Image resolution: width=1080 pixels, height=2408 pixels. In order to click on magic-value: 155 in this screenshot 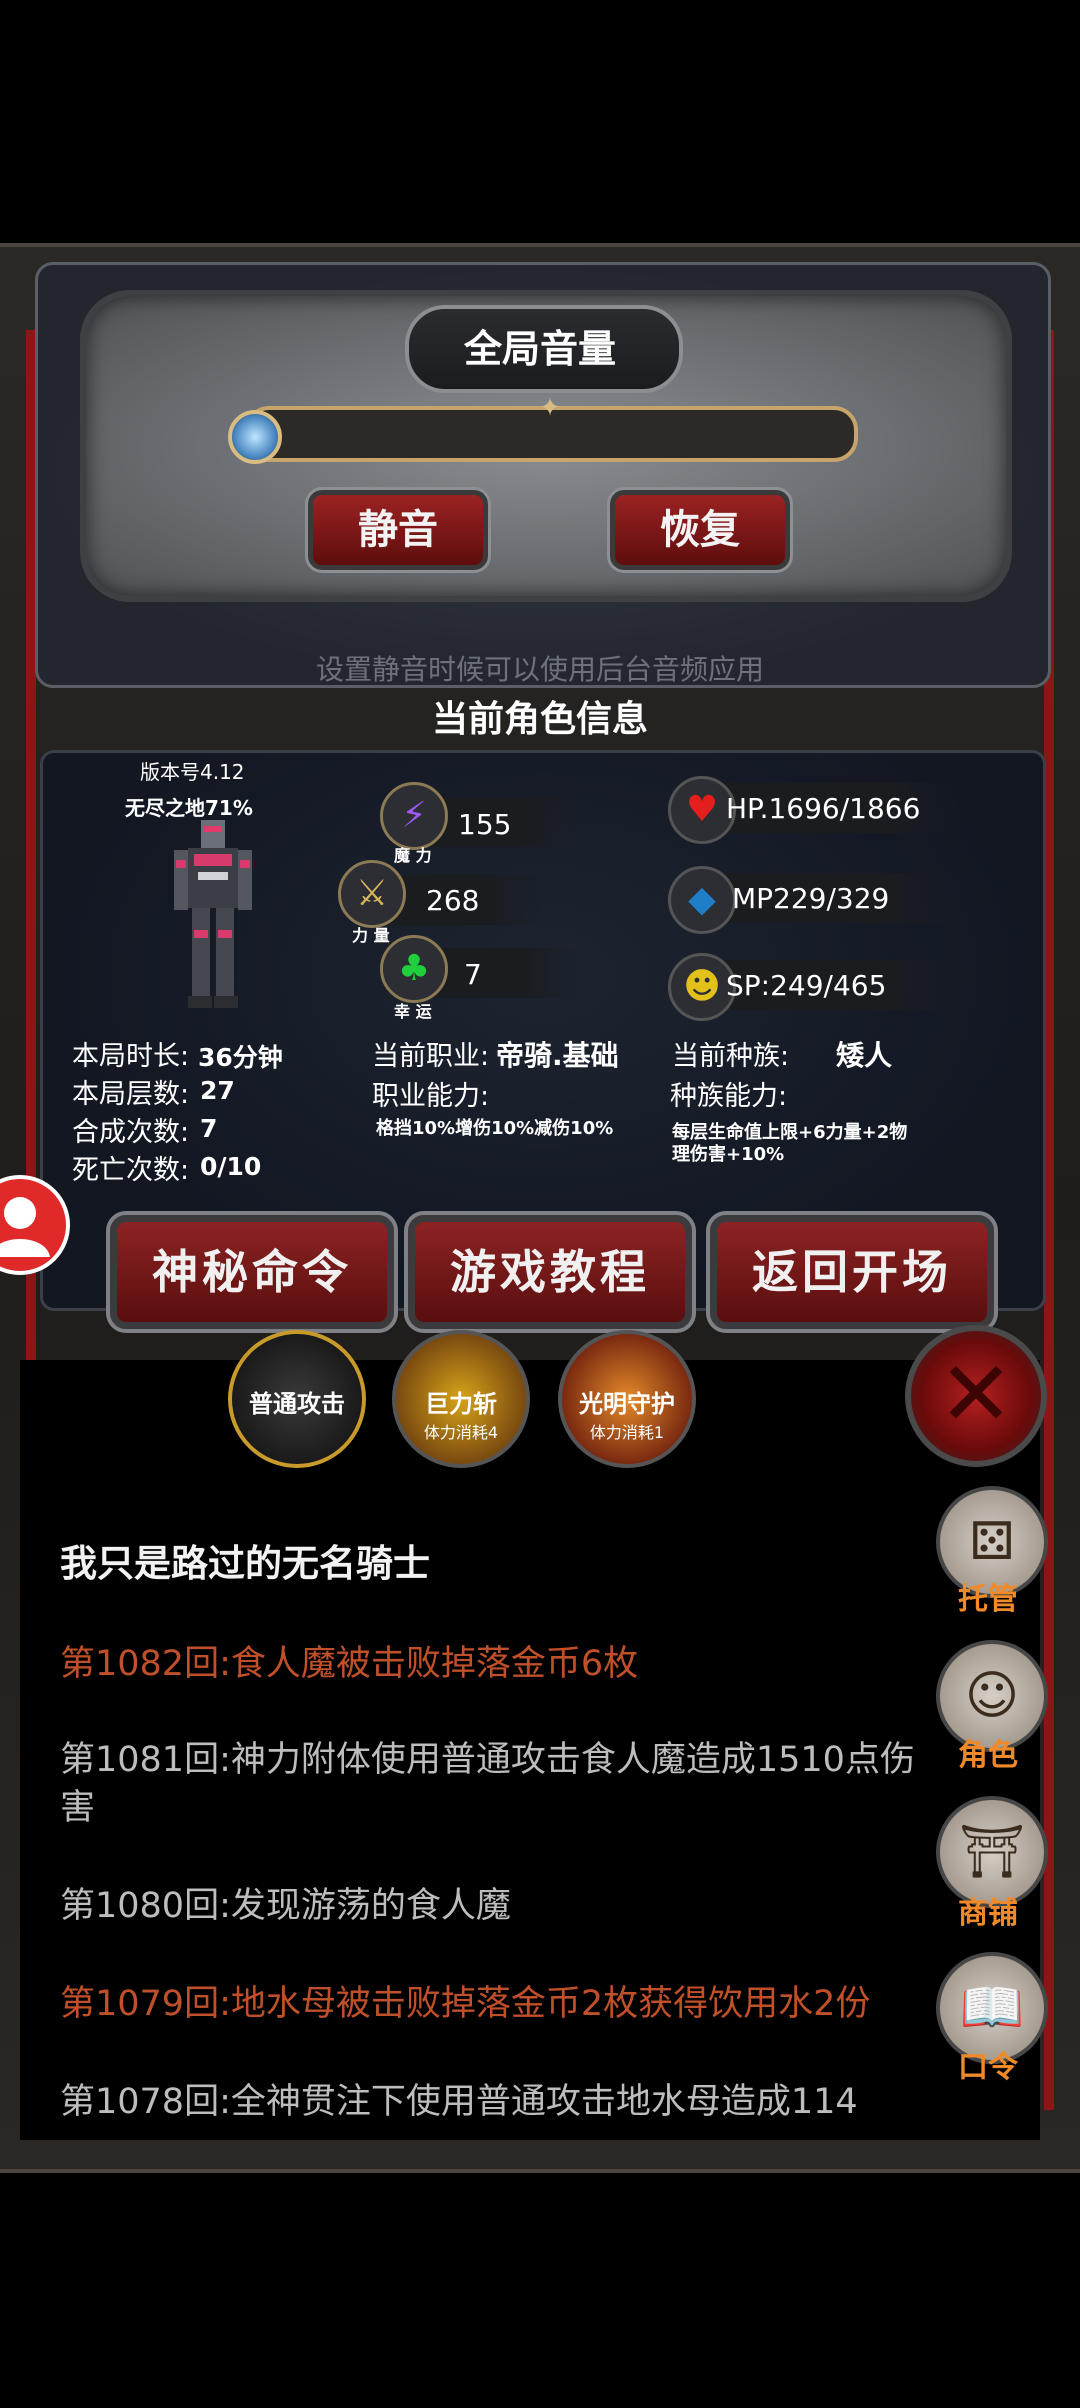, I will do `click(485, 824)`.